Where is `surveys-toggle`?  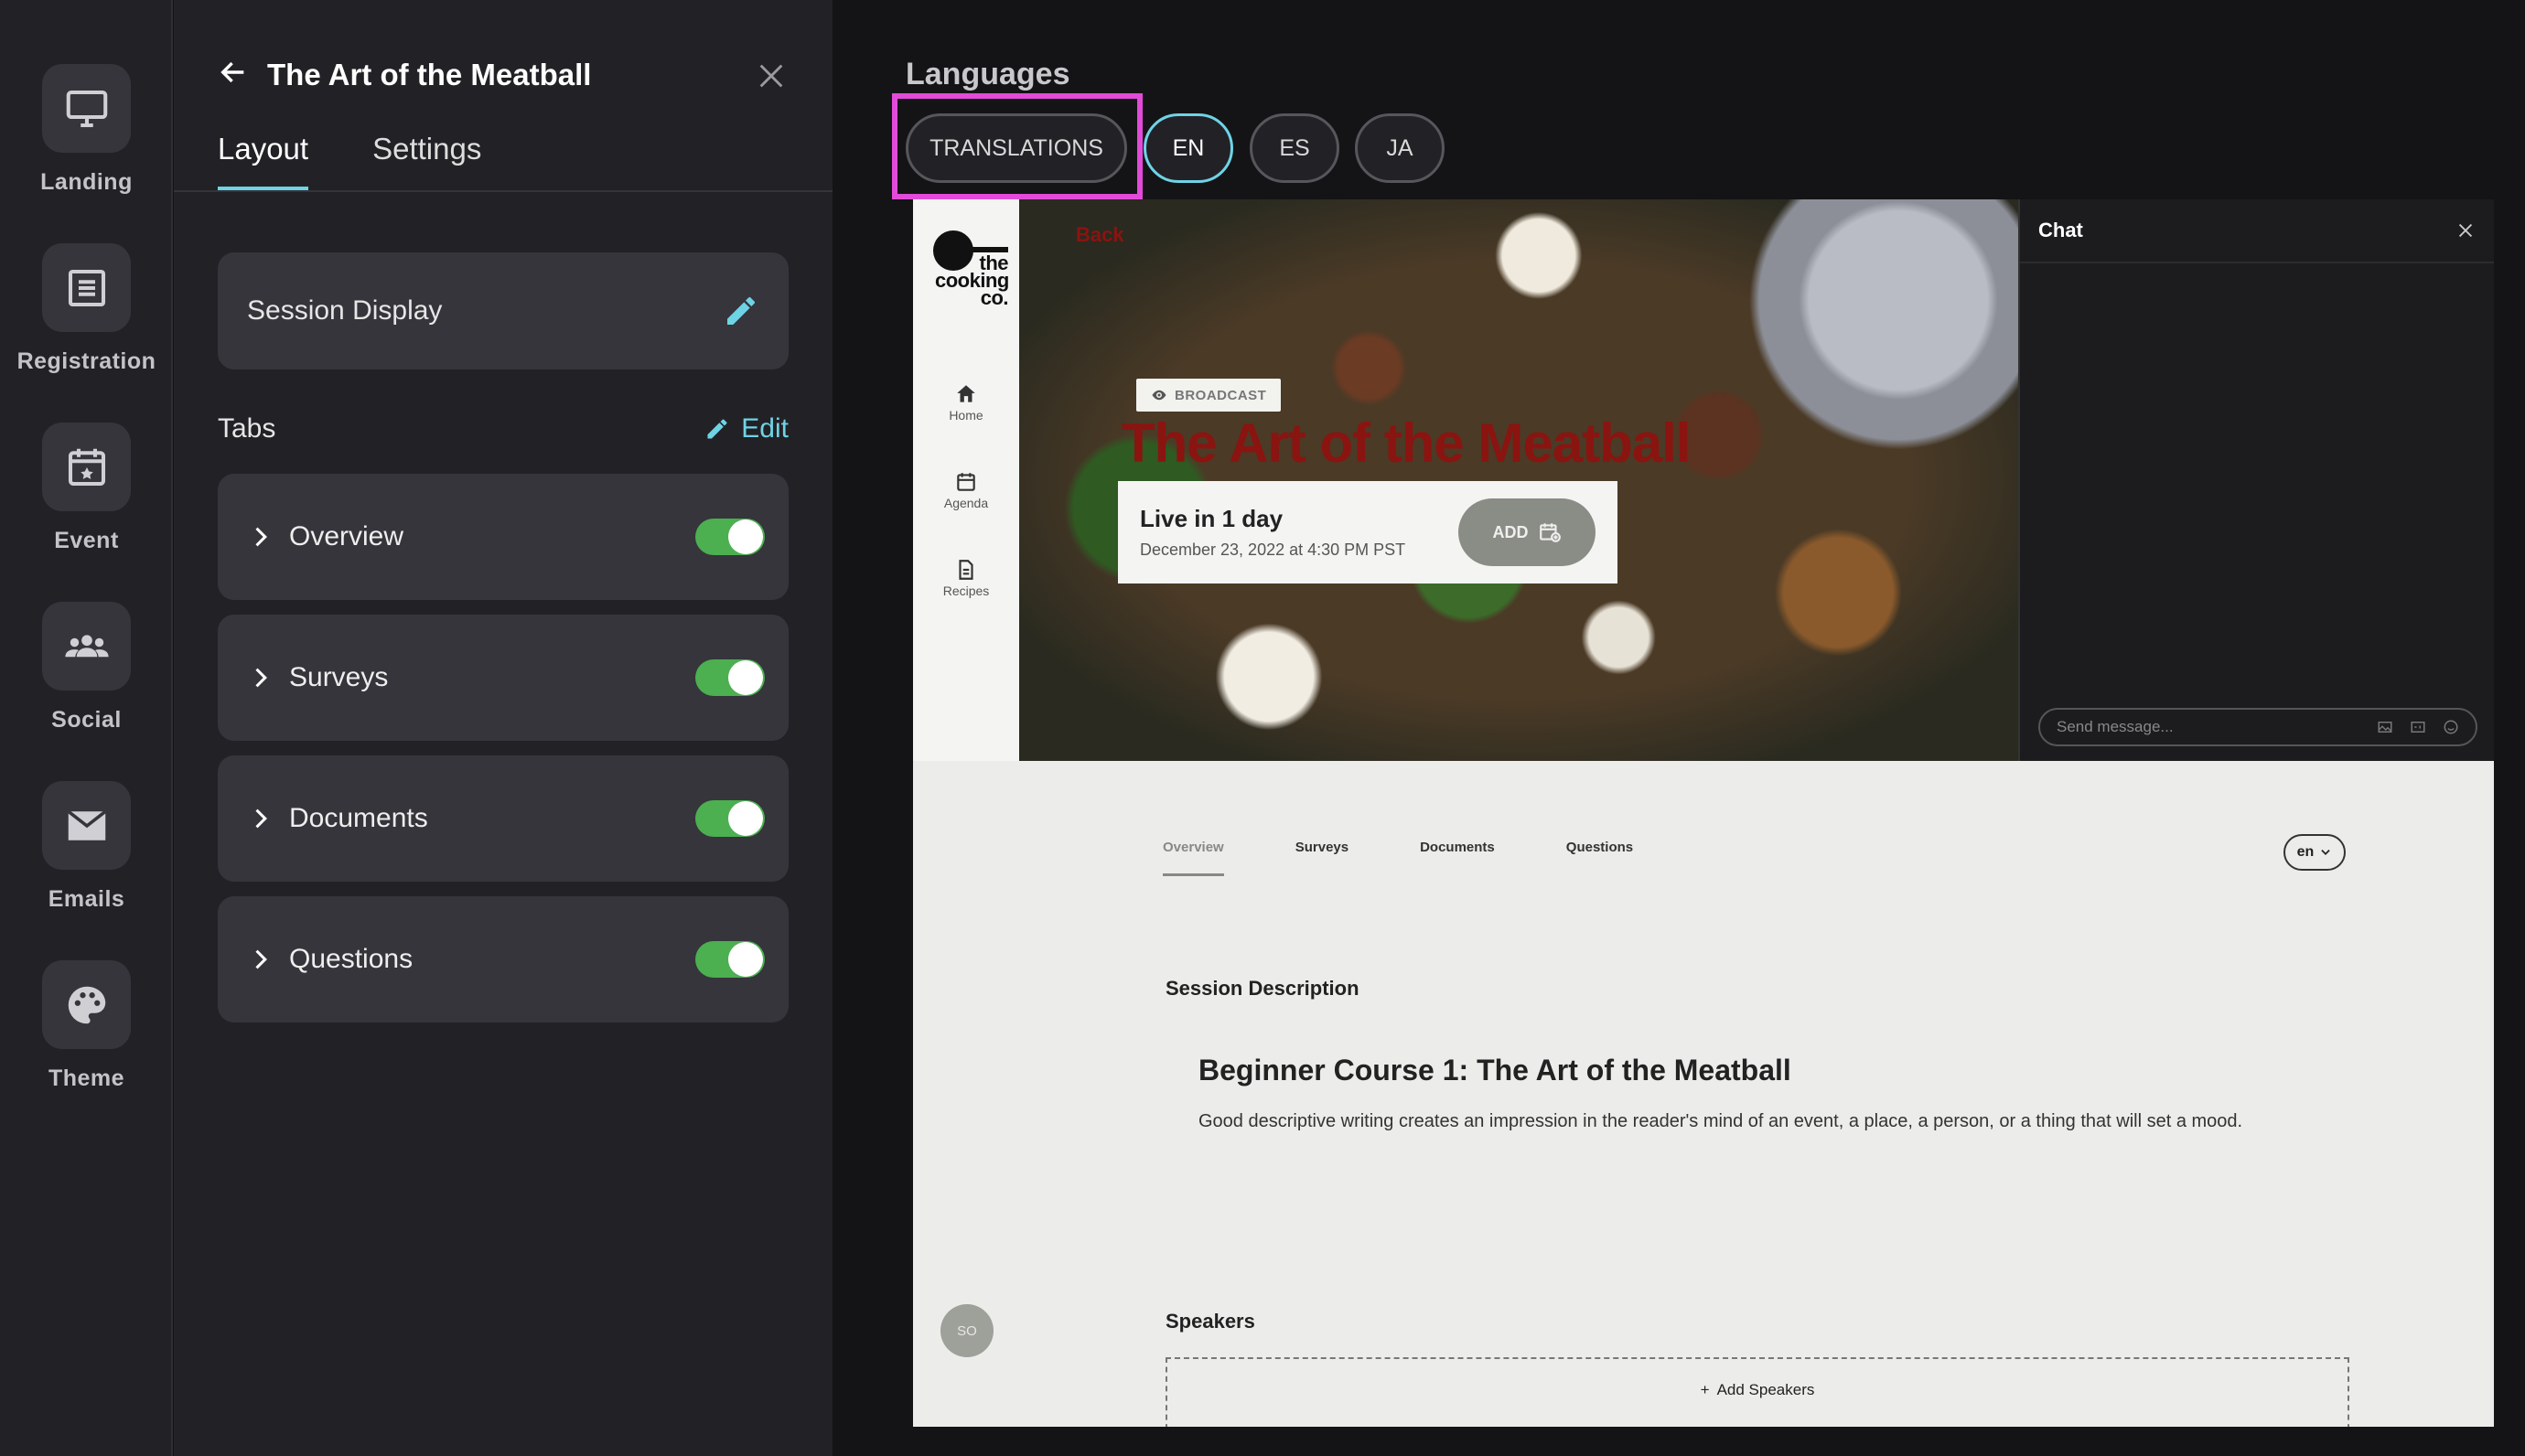
surveys-toggle is located at coordinates (730, 677).